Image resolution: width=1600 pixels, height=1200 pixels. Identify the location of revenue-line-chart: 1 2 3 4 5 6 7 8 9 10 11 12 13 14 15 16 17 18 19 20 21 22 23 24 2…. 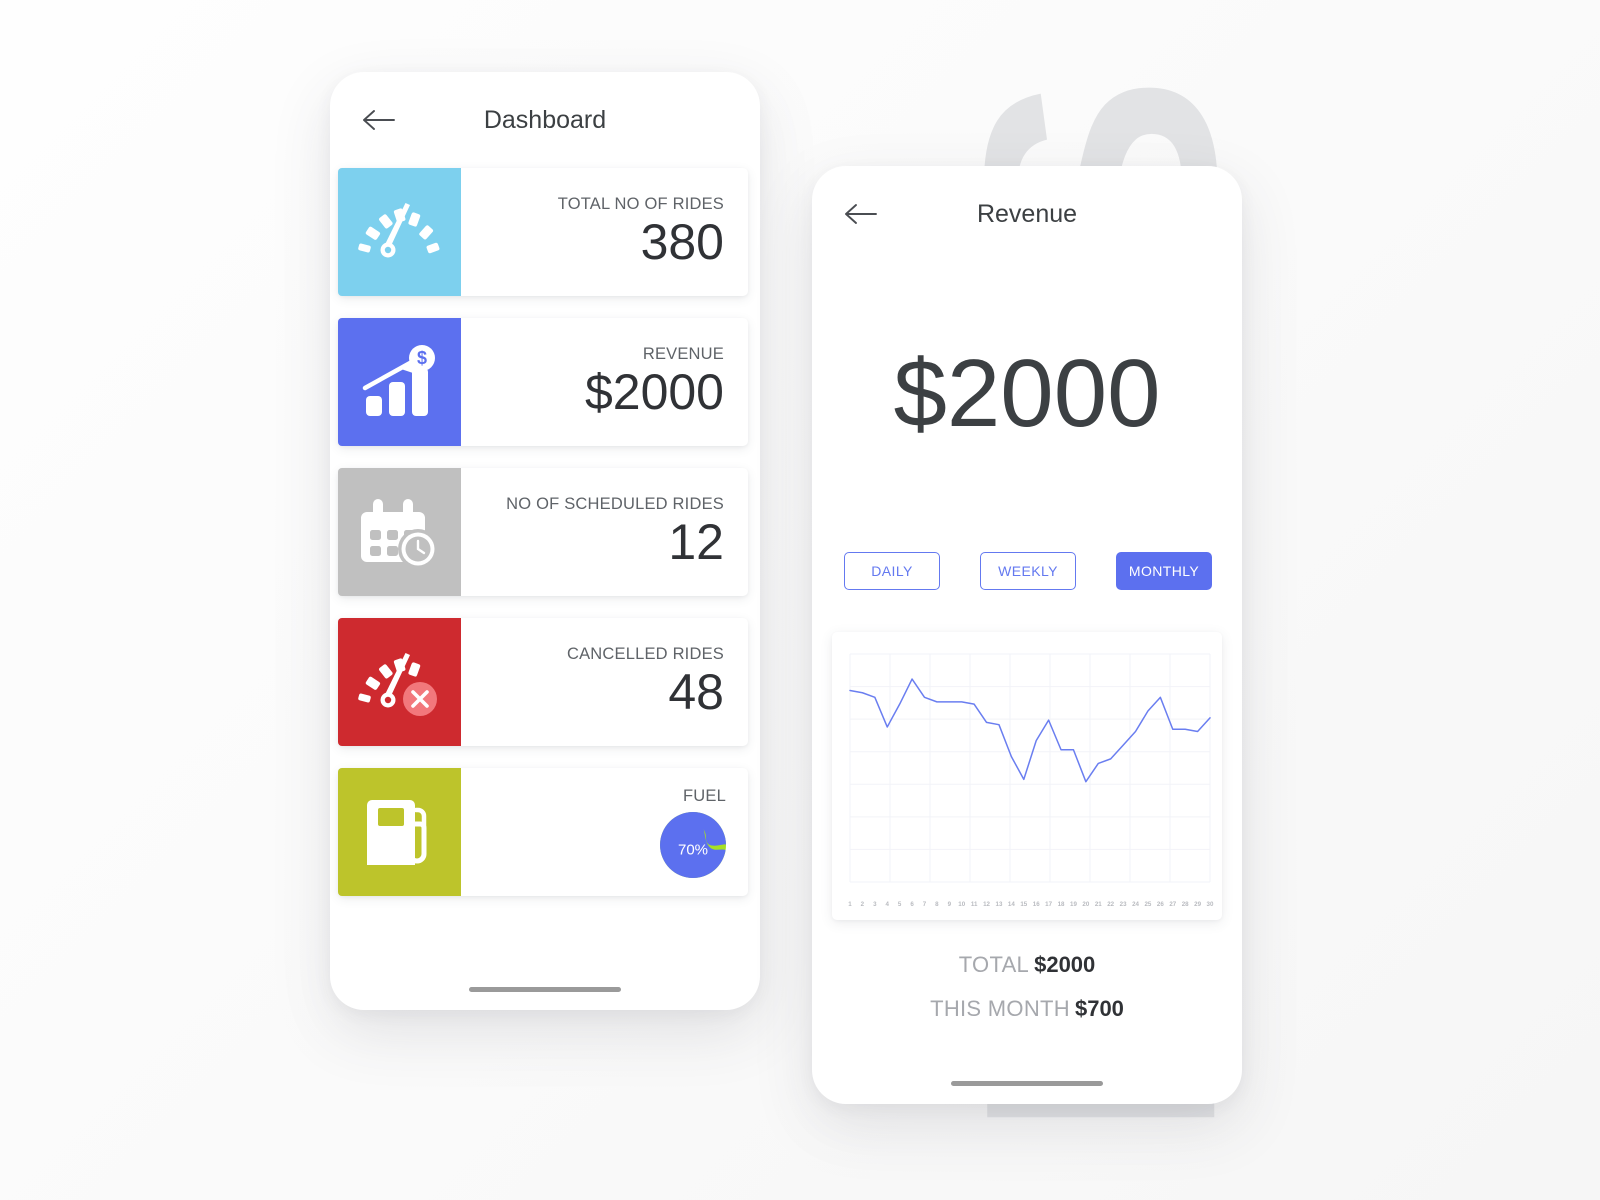
(1031, 780).